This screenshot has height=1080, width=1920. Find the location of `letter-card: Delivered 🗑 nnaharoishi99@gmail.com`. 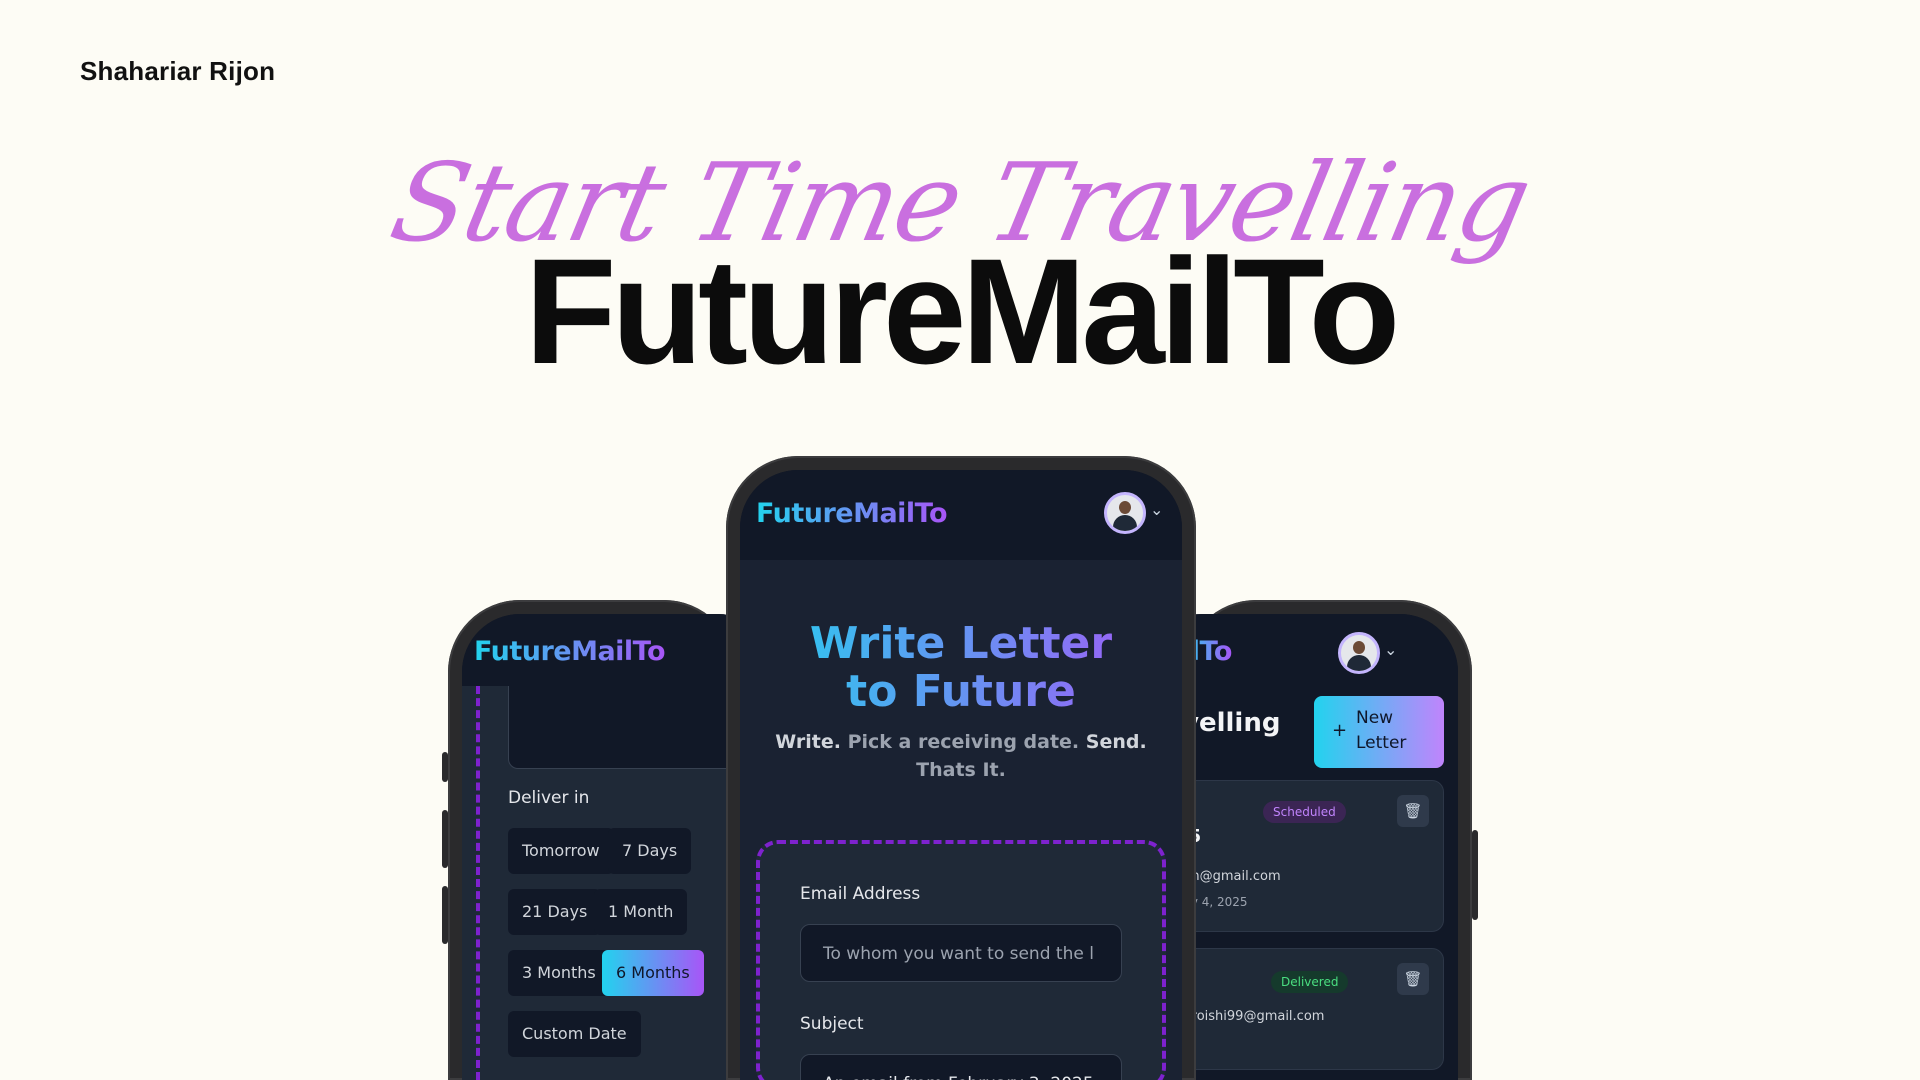

letter-card: Delivered 🗑 nnaharoishi99@gmail.com is located at coordinates (1297, 1009).